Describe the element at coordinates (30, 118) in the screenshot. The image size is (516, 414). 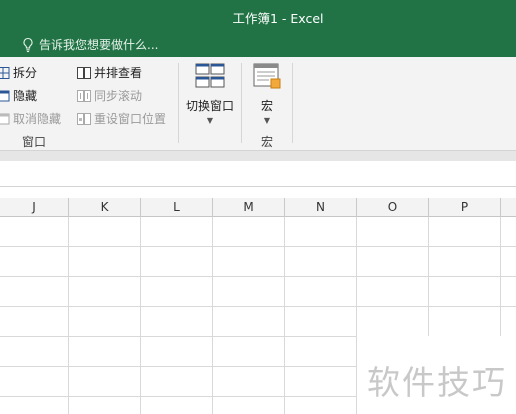
I see `unhide-button: 取消隐藏` at that location.